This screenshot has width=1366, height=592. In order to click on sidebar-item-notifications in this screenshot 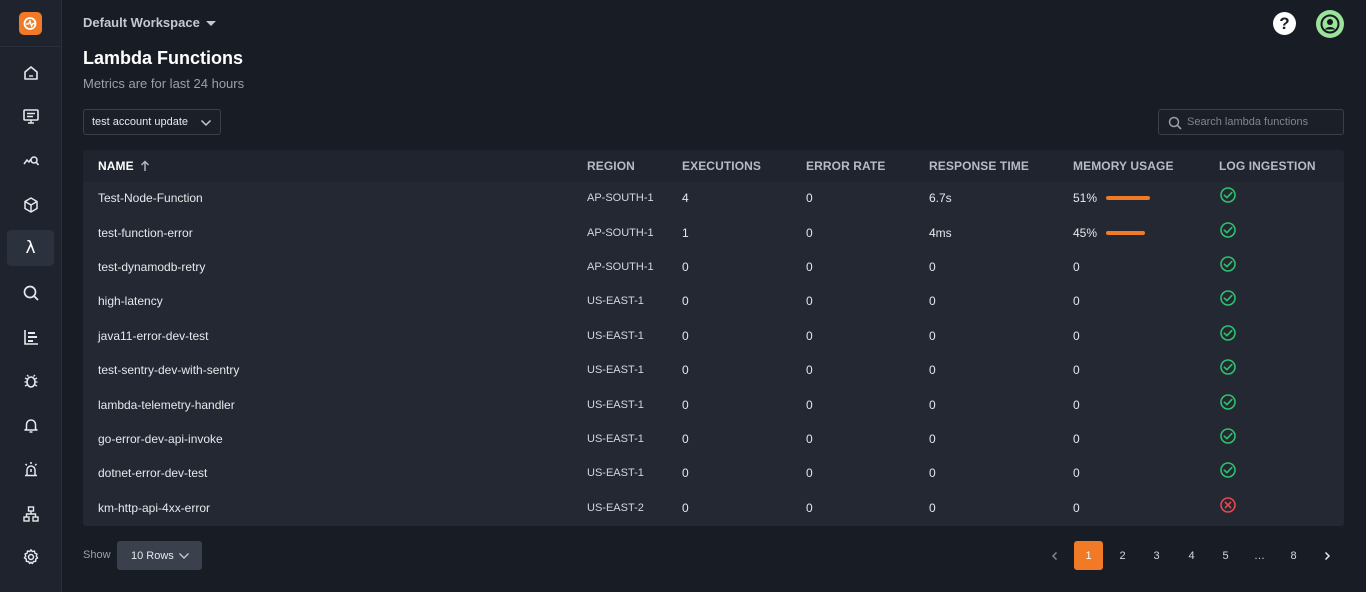, I will do `click(30, 425)`.